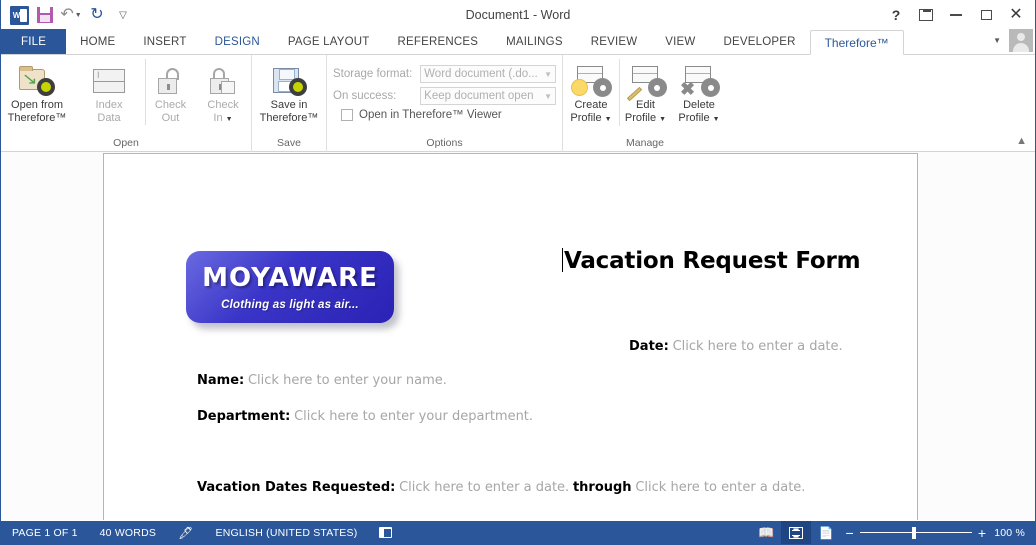 This screenshot has width=1036, height=545. Describe the element at coordinates (488, 74) in the screenshot. I see `storage-format-dropdown: Word document (.do... ▼` at that location.